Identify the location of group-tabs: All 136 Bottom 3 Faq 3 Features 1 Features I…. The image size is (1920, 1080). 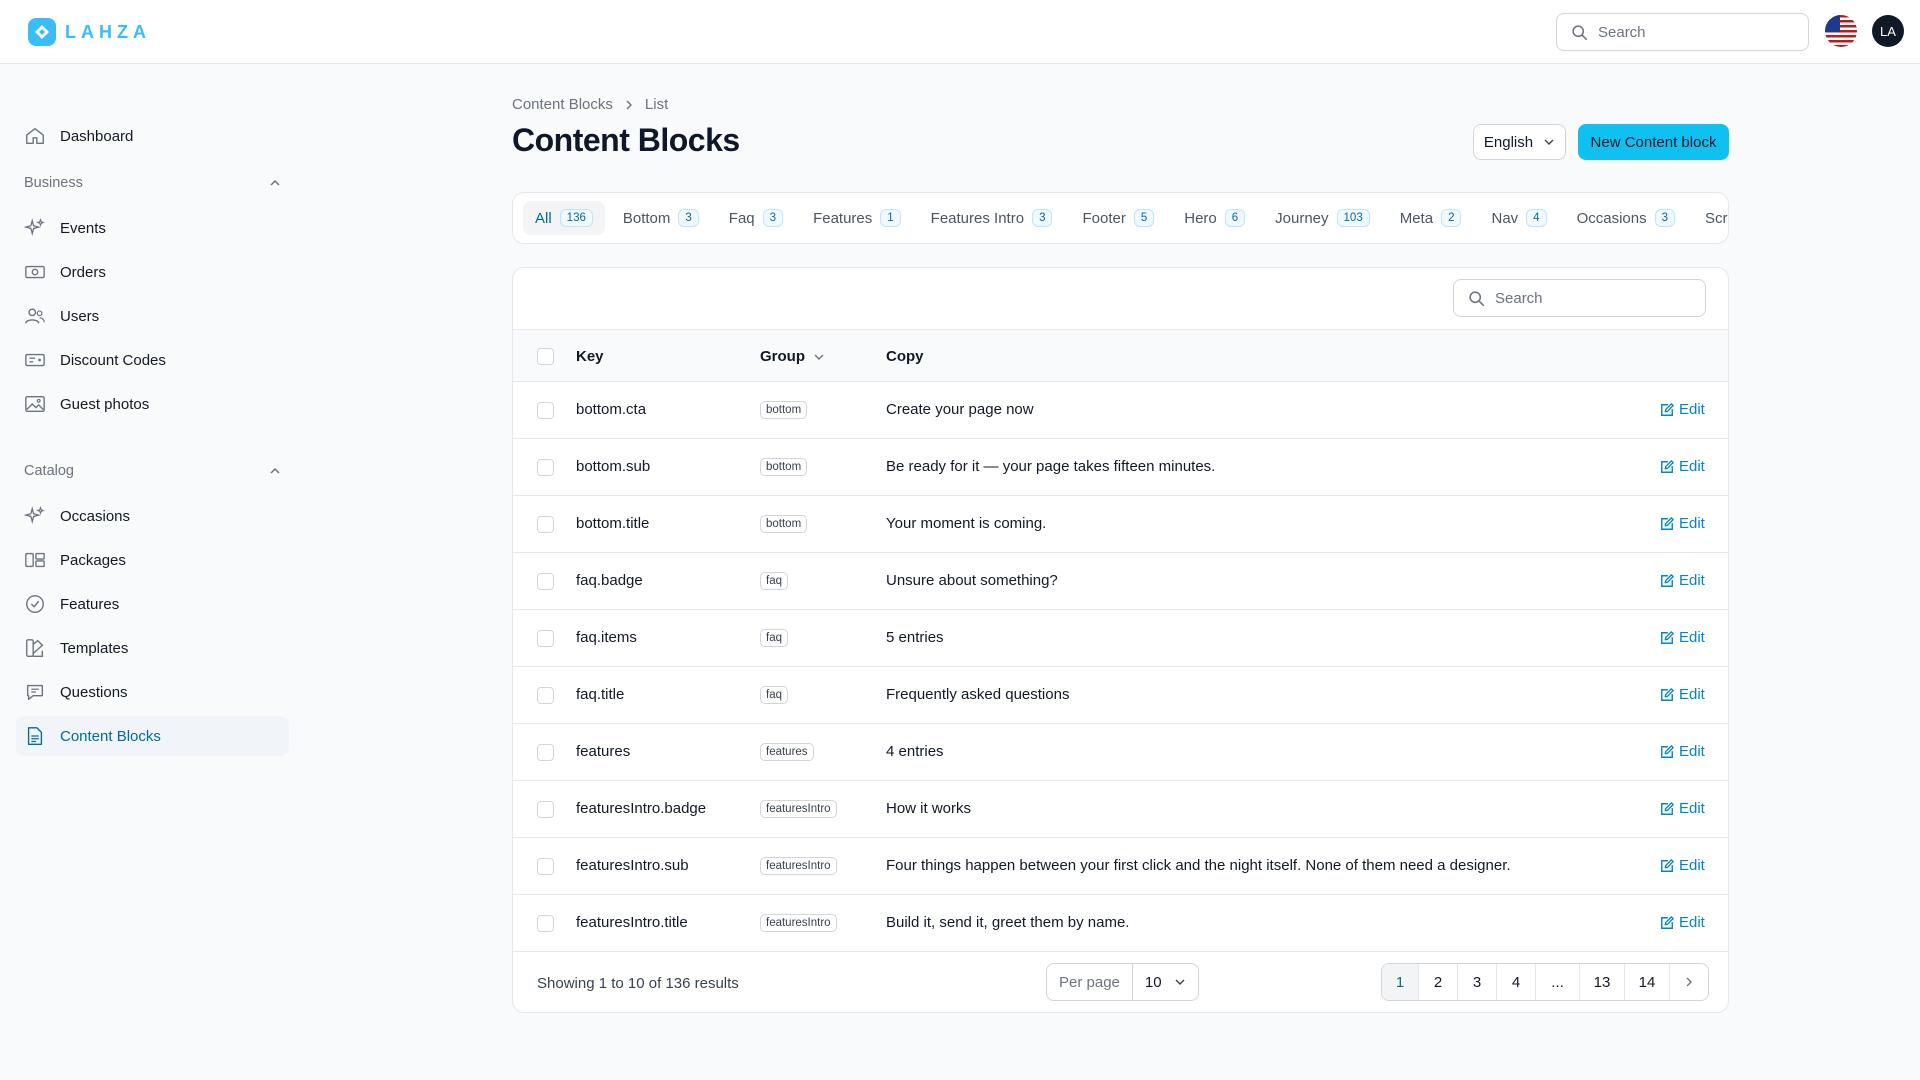
(1120, 218).